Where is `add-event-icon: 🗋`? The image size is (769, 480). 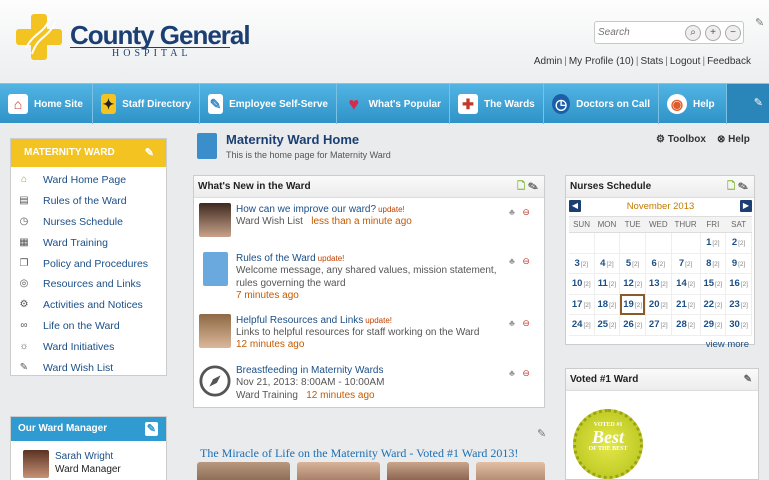 add-event-icon: 🗋 is located at coordinates (731, 186).